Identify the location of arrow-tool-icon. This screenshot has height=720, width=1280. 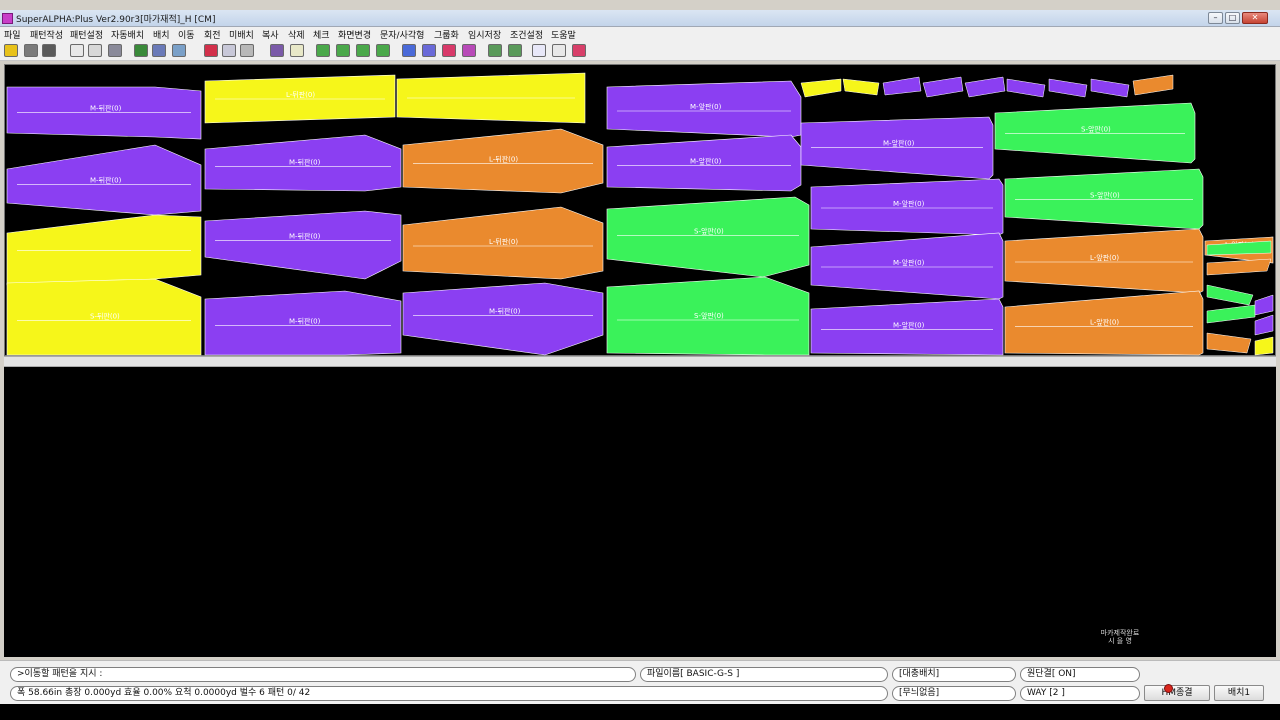
(31, 50).